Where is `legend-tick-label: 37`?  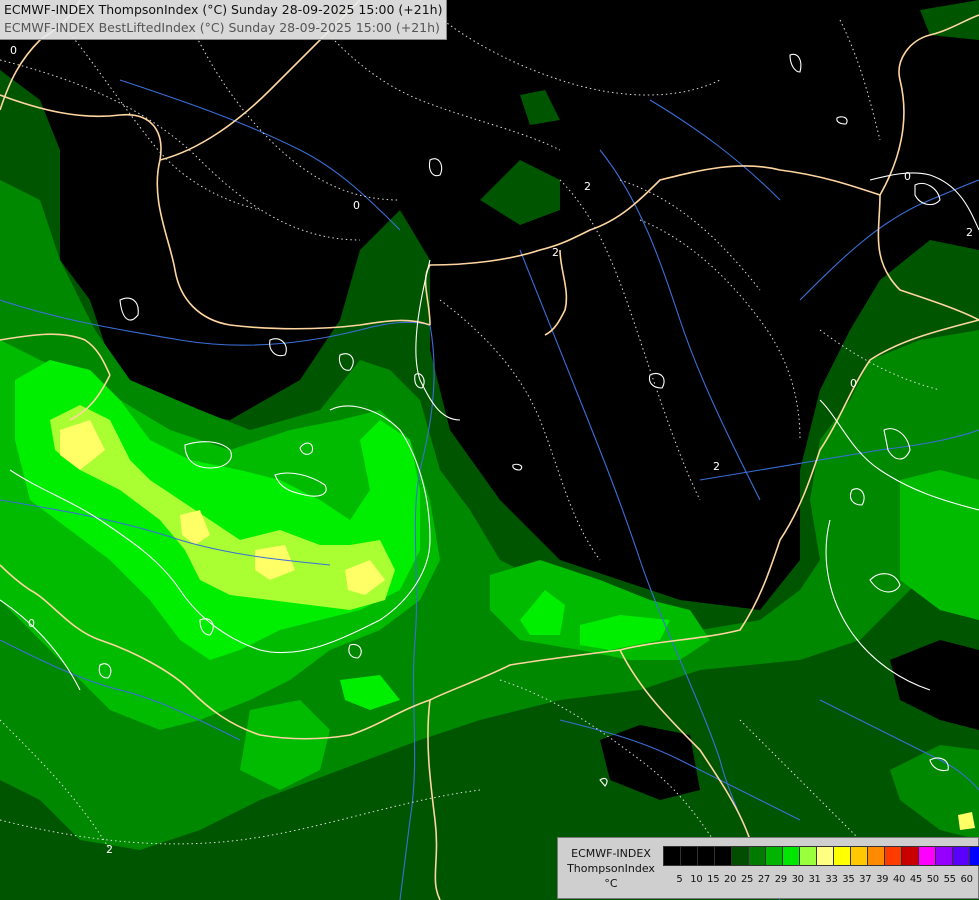 legend-tick-label: 37 is located at coordinates (865, 879).